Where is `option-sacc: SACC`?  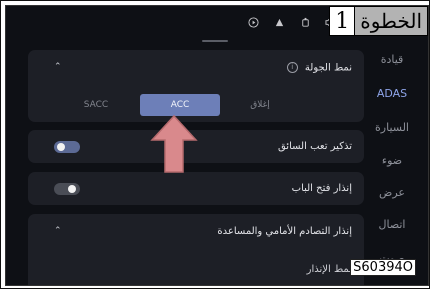 option-sacc: SACC is located at coordinates (96, 105).